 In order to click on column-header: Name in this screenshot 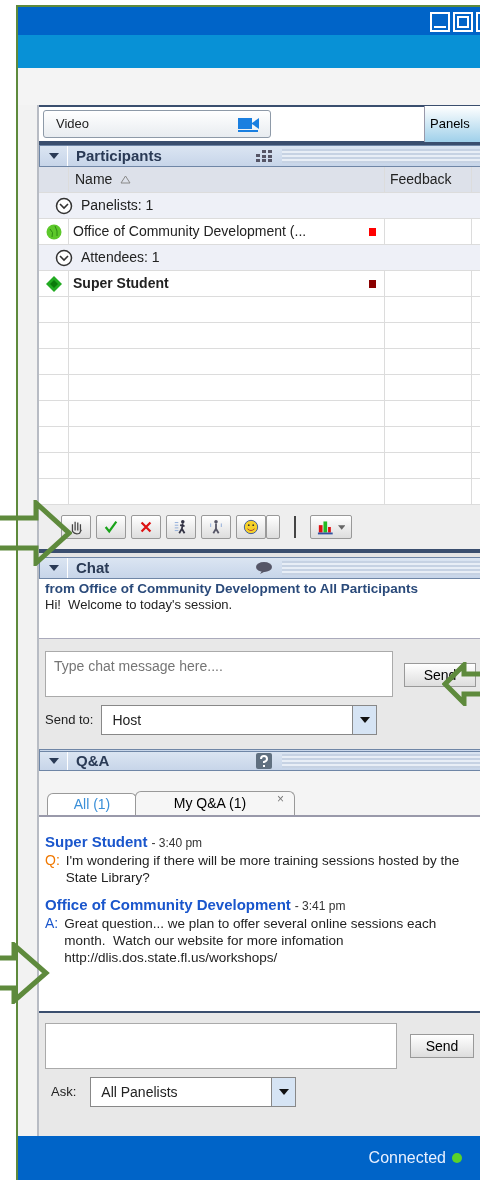, I will do `click(227, 180)`.